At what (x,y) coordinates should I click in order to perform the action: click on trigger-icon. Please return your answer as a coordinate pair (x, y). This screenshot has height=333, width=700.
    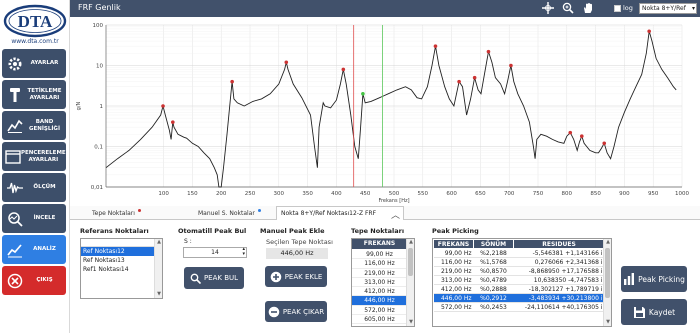
    Looking at the image, I should click on (15, 95).